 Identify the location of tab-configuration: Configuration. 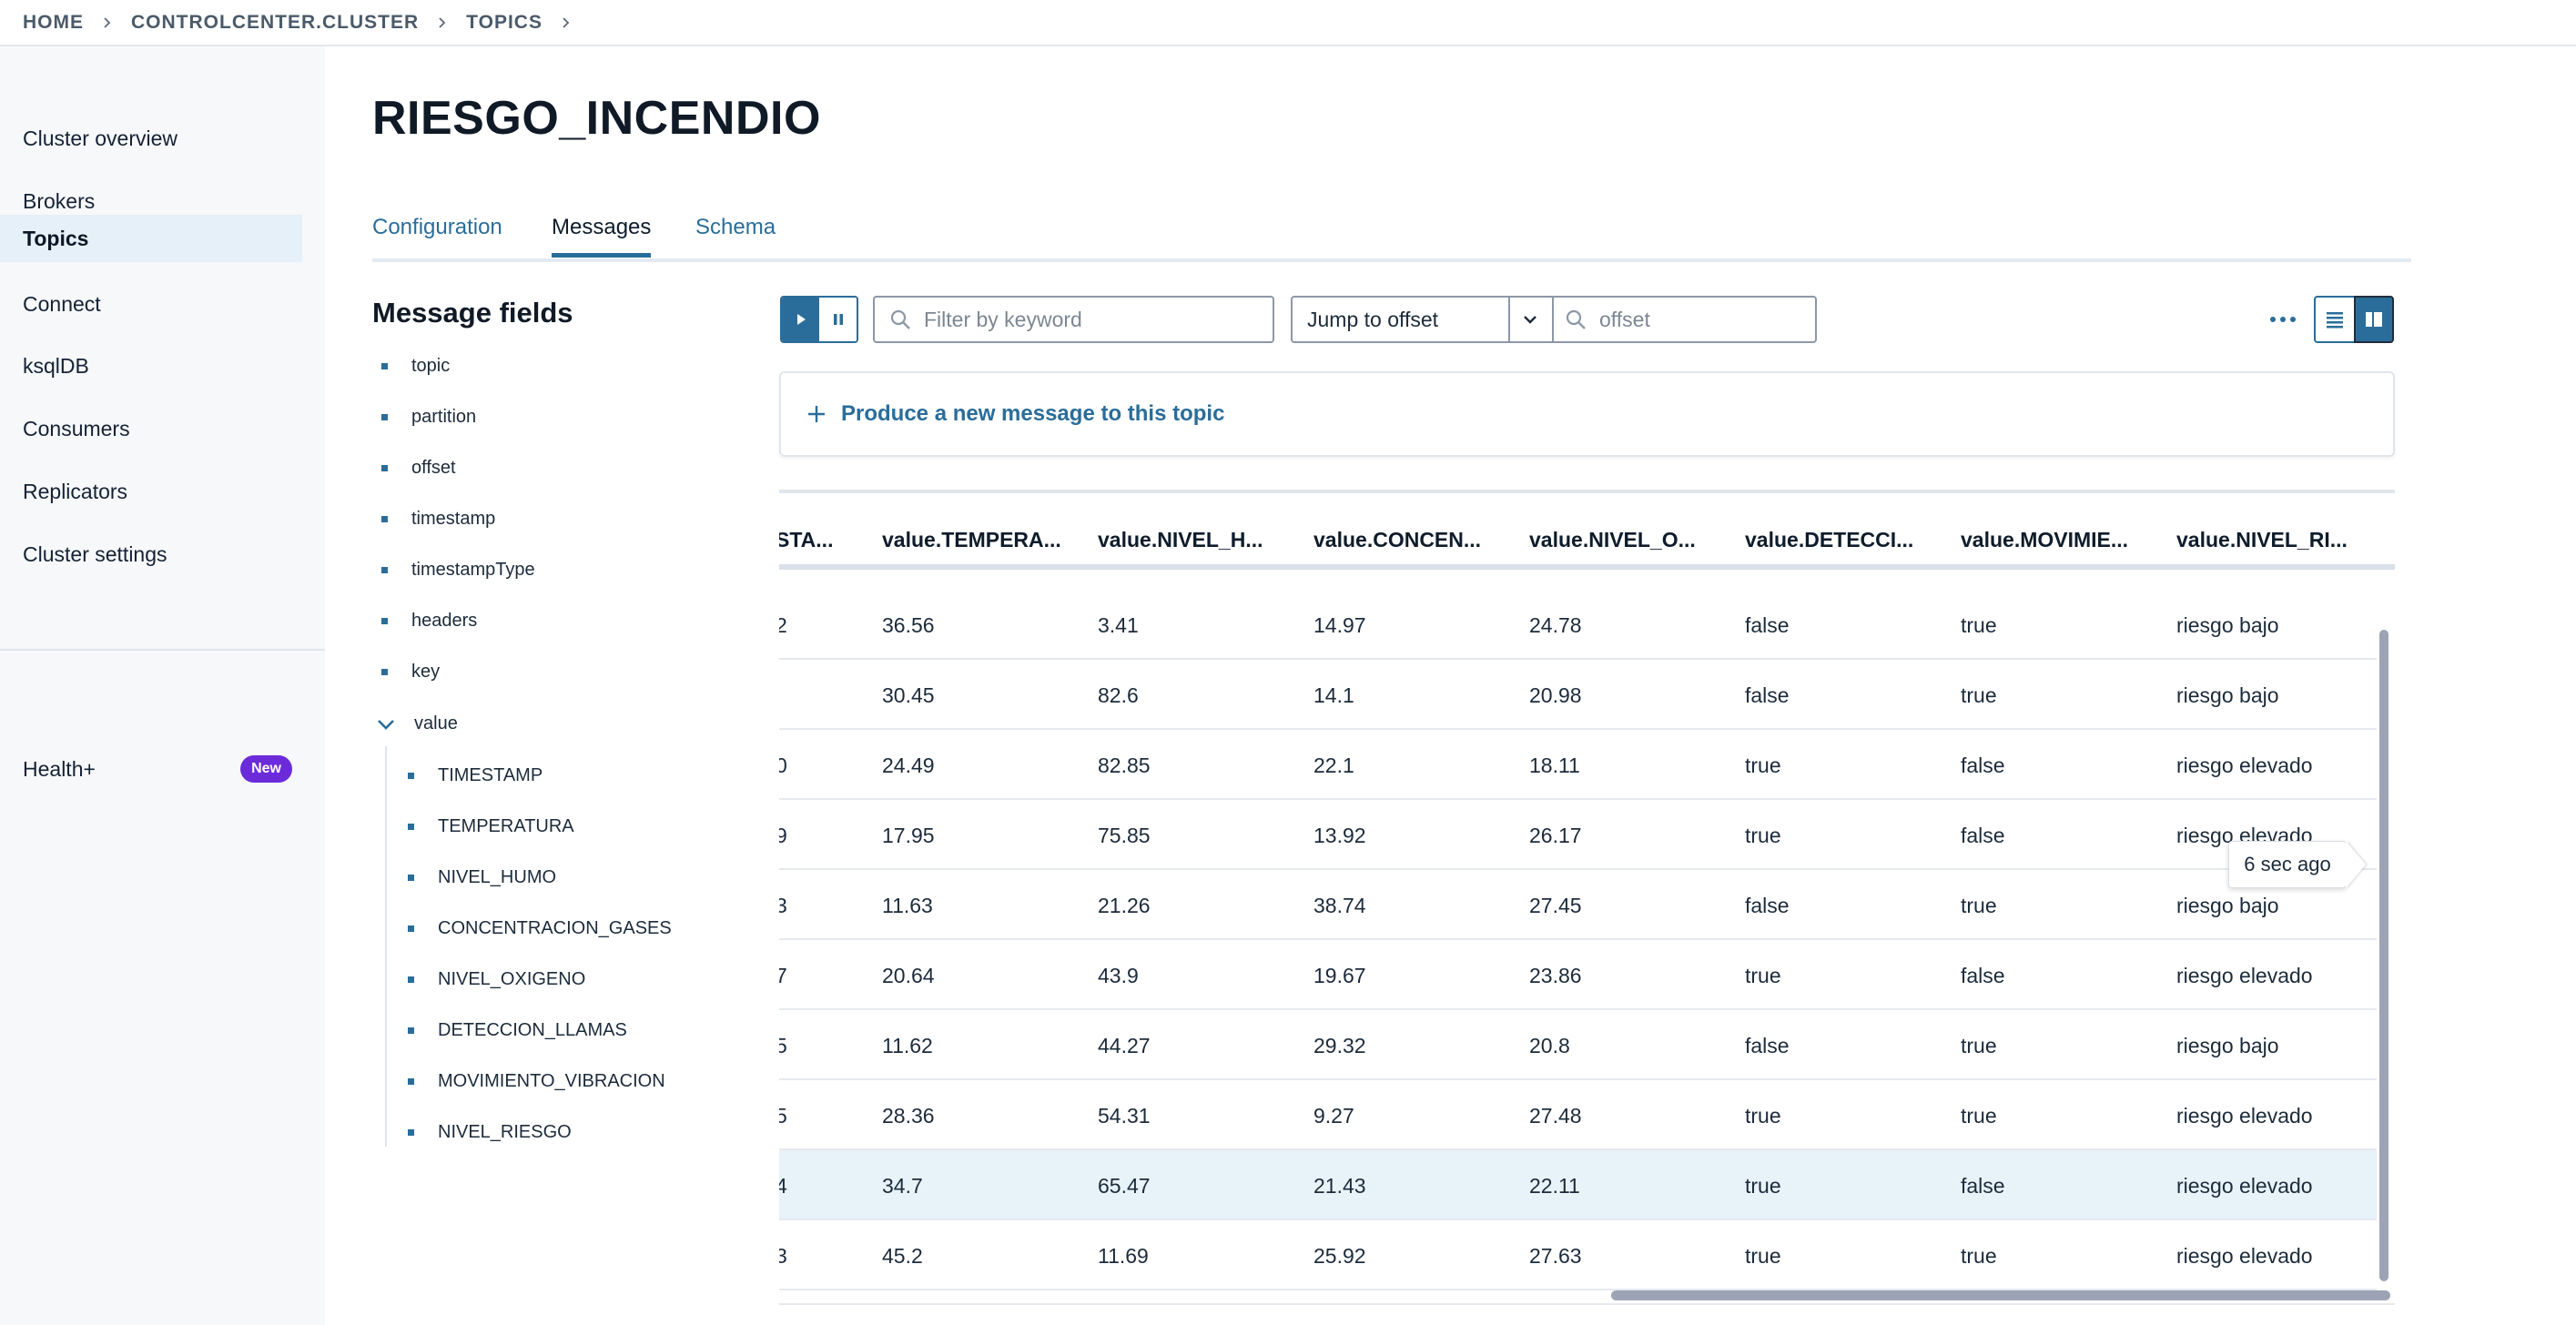
(437, 234).